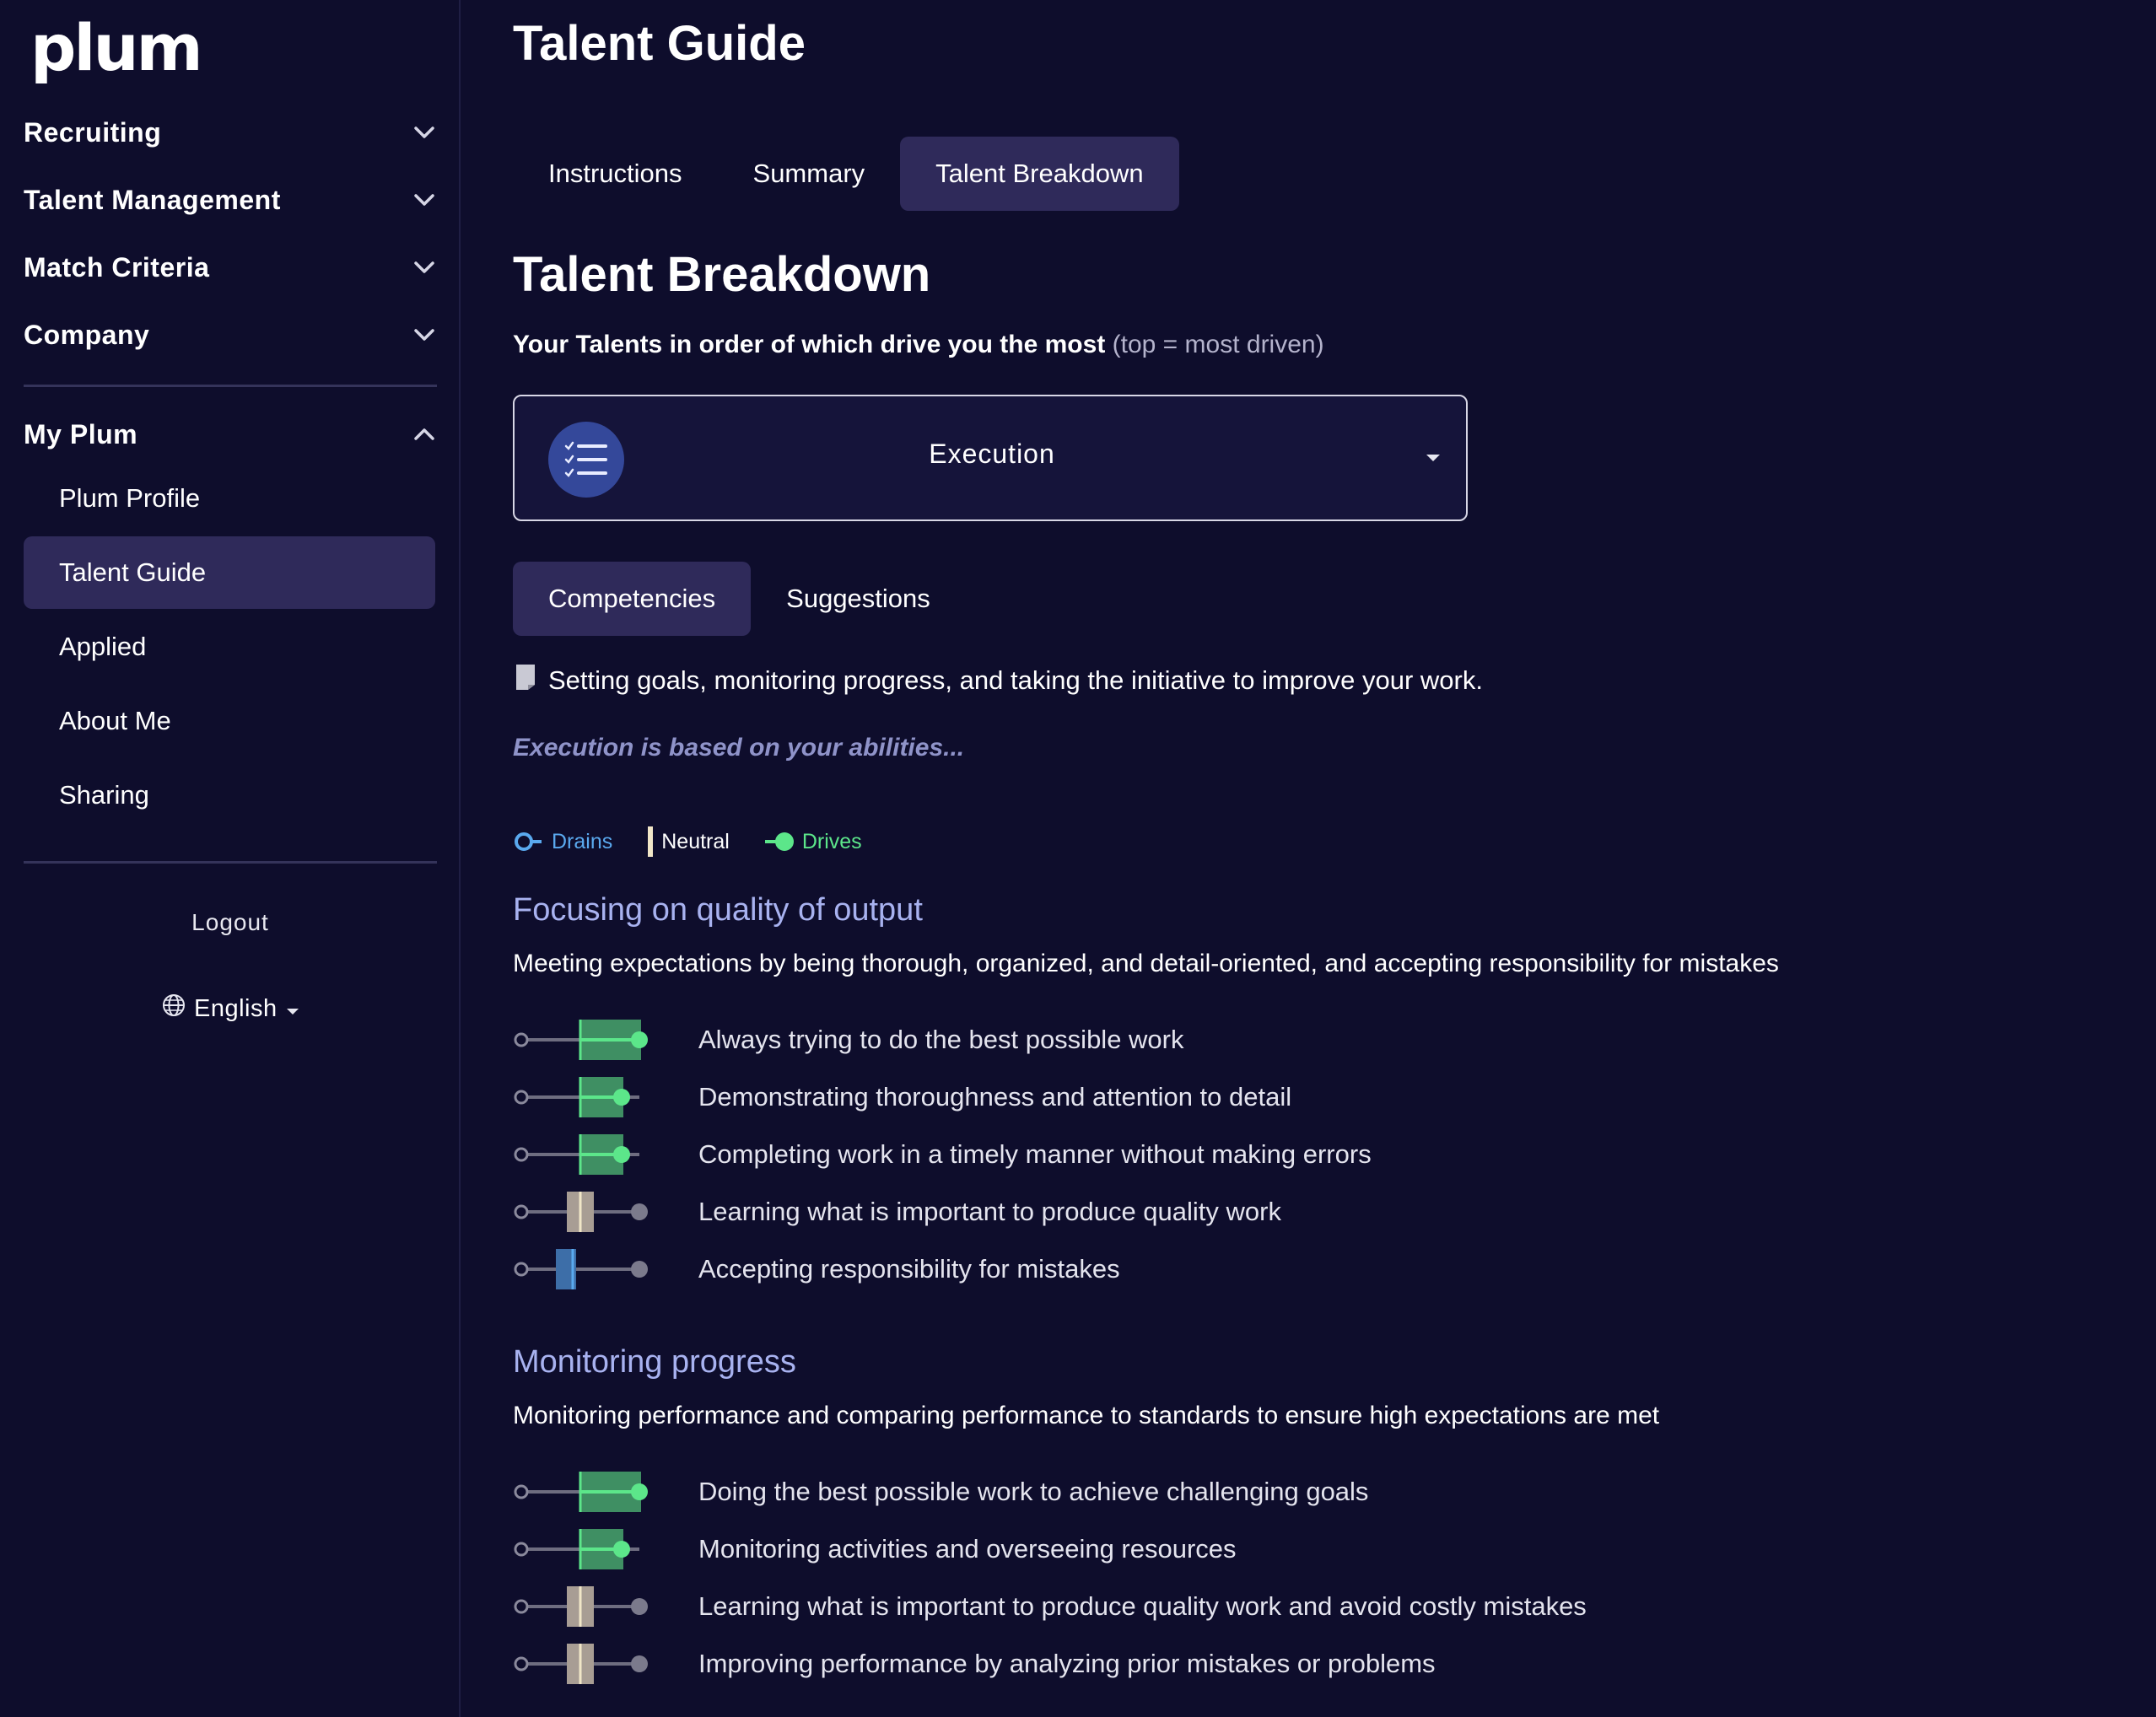 This screenshot has height=1717, width=2156. What do you see at coordinates (116, 47) in the screenshot?
I see `plum-logo: plum` at bounding box center [116, 47].